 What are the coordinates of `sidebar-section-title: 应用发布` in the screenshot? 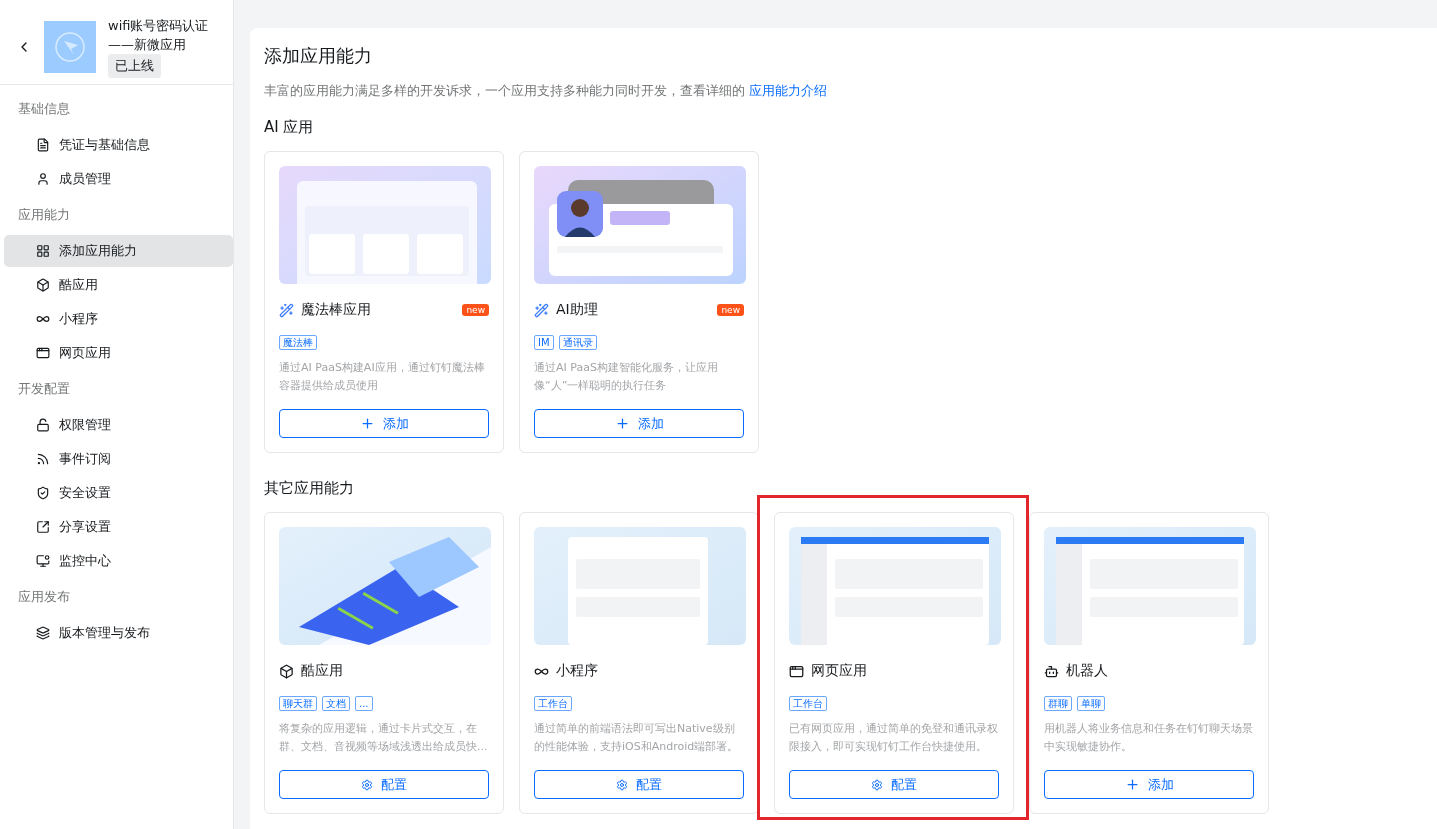 It's located at (44, 597).